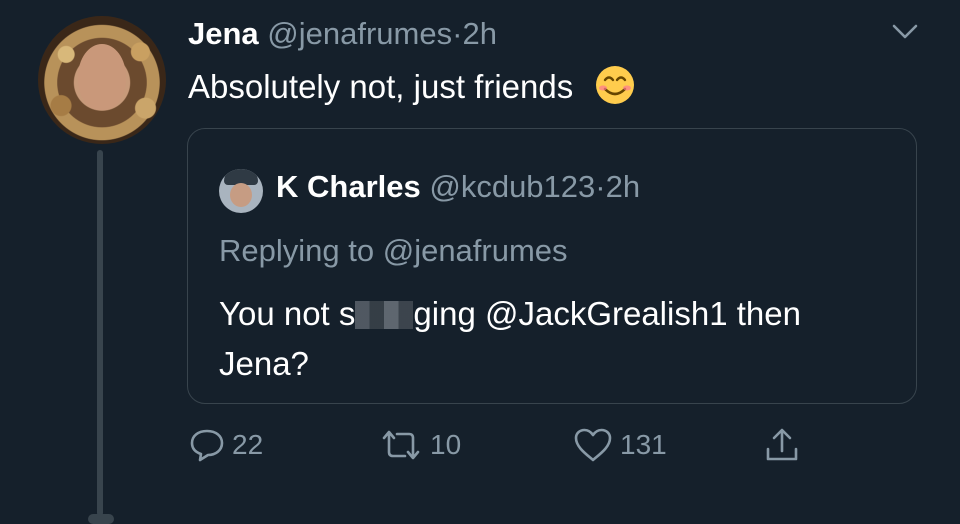  What do you see at coordinates (101, 519) in the screenshot?
I see `next-thread-connector` at bounding box center [101, 519].